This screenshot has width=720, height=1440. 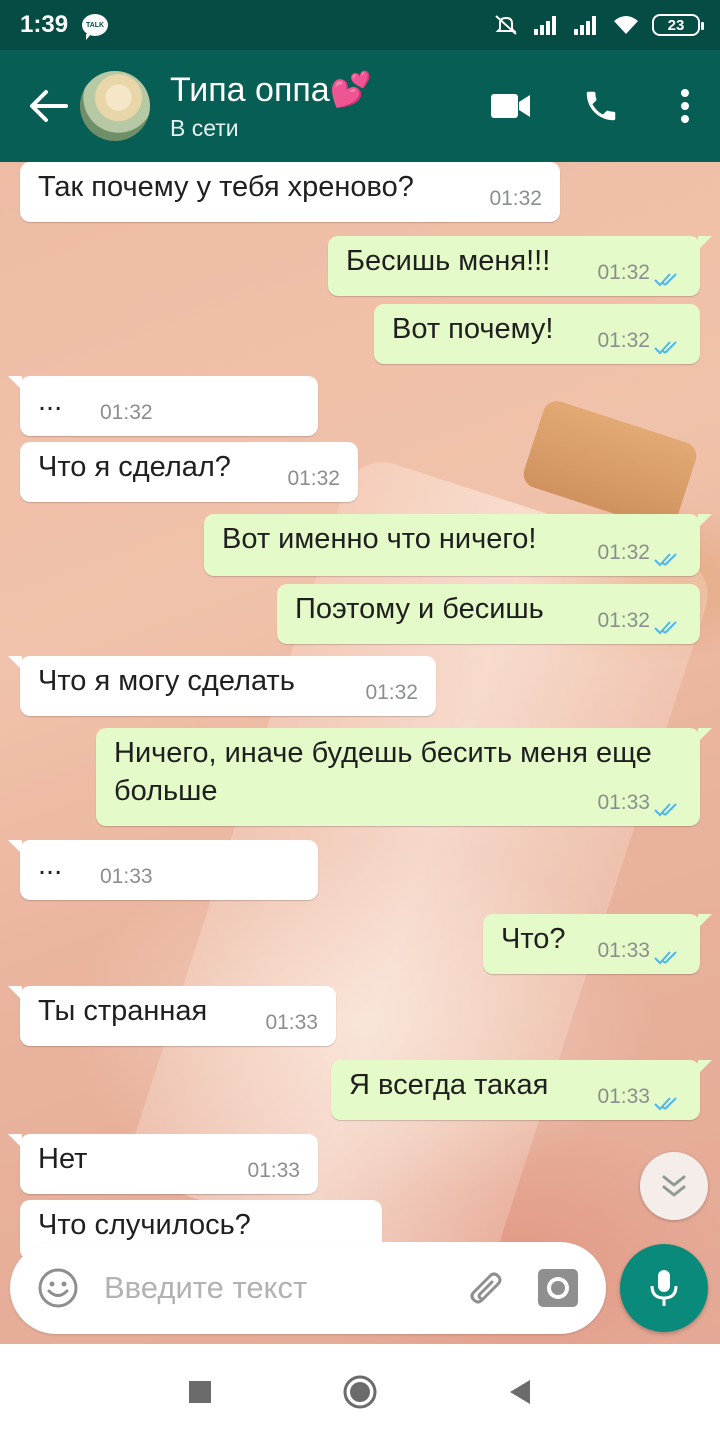 I want to click on message-bubble-in: ... 01:32, so click(x=163, y=406).